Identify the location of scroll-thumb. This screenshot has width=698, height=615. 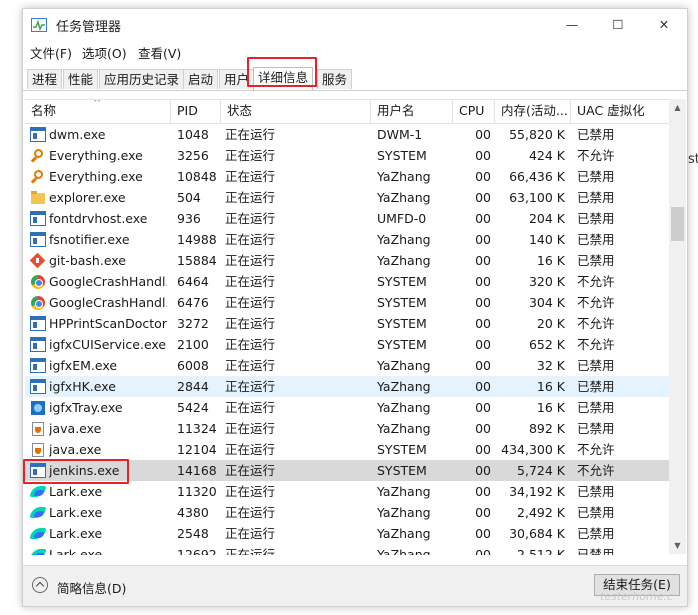
(677, 224).